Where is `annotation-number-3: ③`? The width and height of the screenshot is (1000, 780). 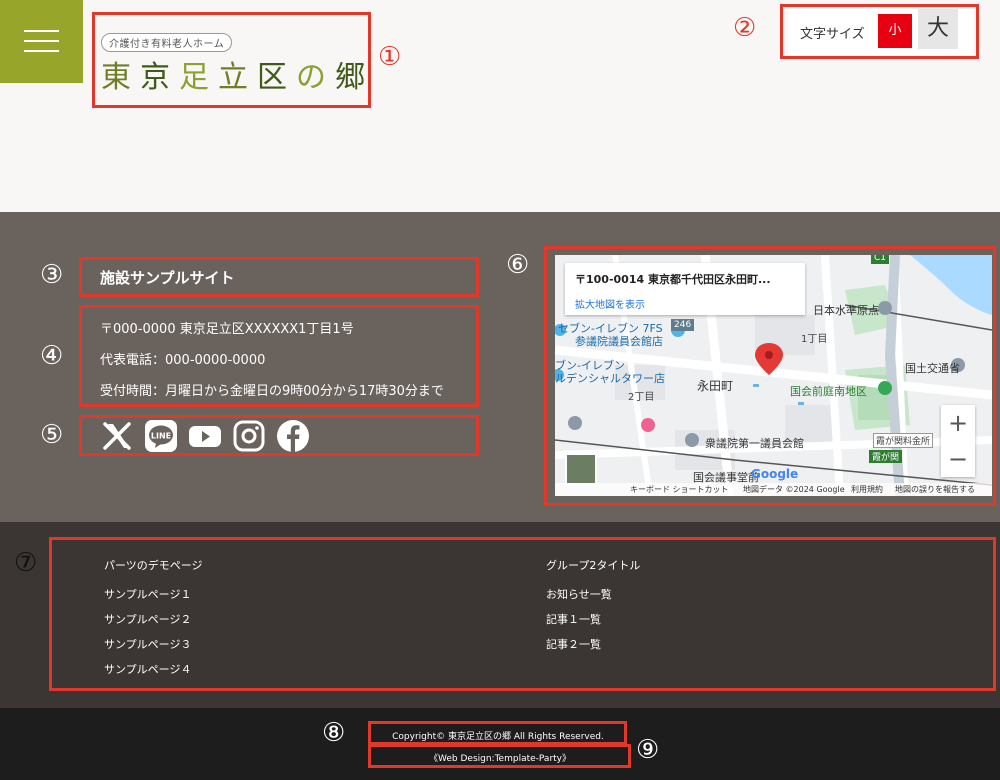 annotation-number-3: ③ is located at coordinates (52, 275).